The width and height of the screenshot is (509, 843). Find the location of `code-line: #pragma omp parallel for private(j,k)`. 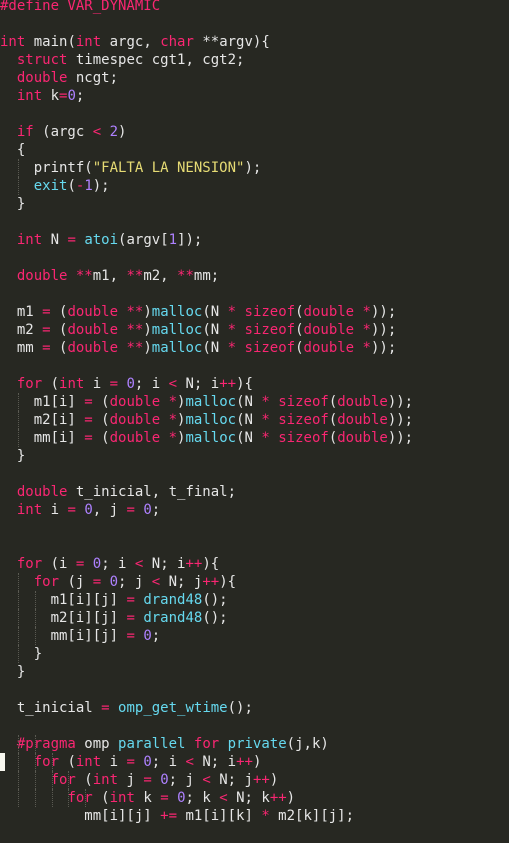

code-line: #pragma omp parallel for private(j,k) is located at coordinates (164, 744).